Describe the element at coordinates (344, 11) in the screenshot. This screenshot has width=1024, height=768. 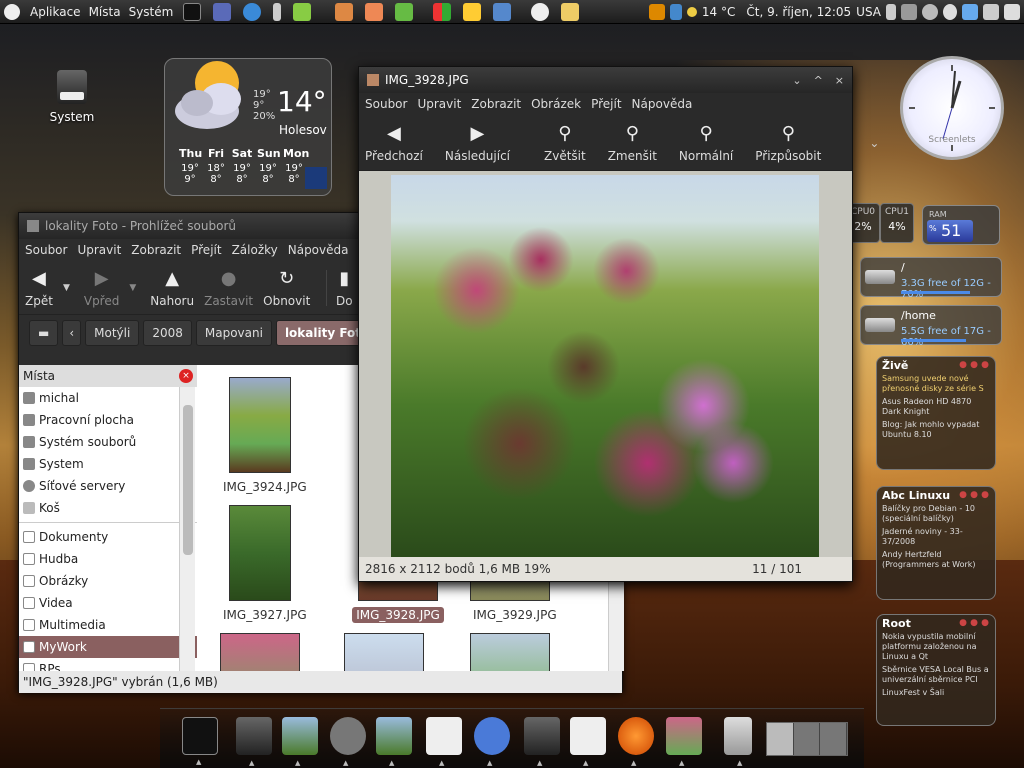
I see `office-launcher-icon` at that location.